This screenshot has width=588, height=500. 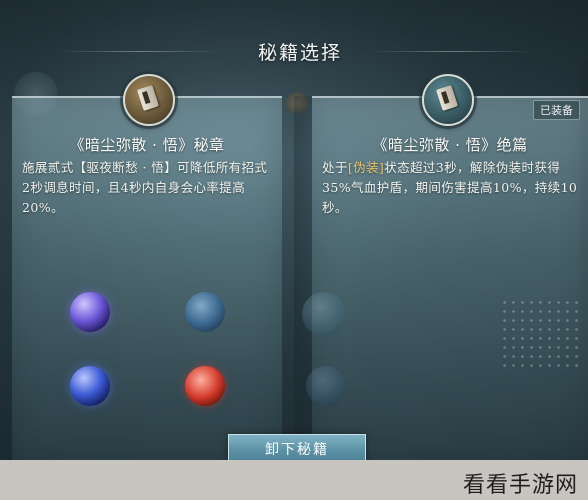 I want to click on manual-emblem-left, so click(x=149, y=100).